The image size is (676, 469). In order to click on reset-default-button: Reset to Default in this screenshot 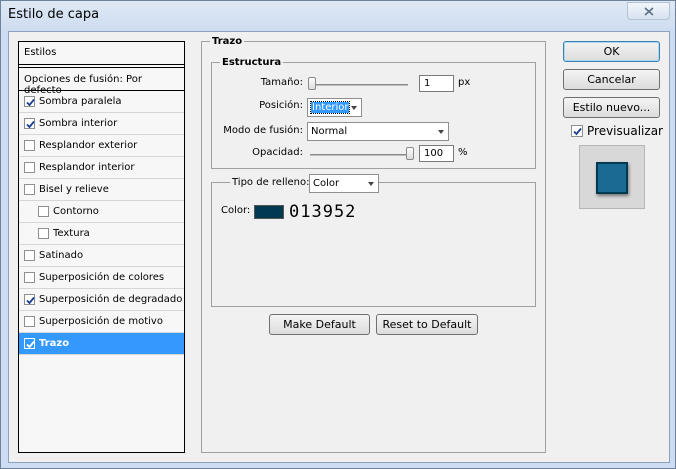, I will do `click(427, 324)`.